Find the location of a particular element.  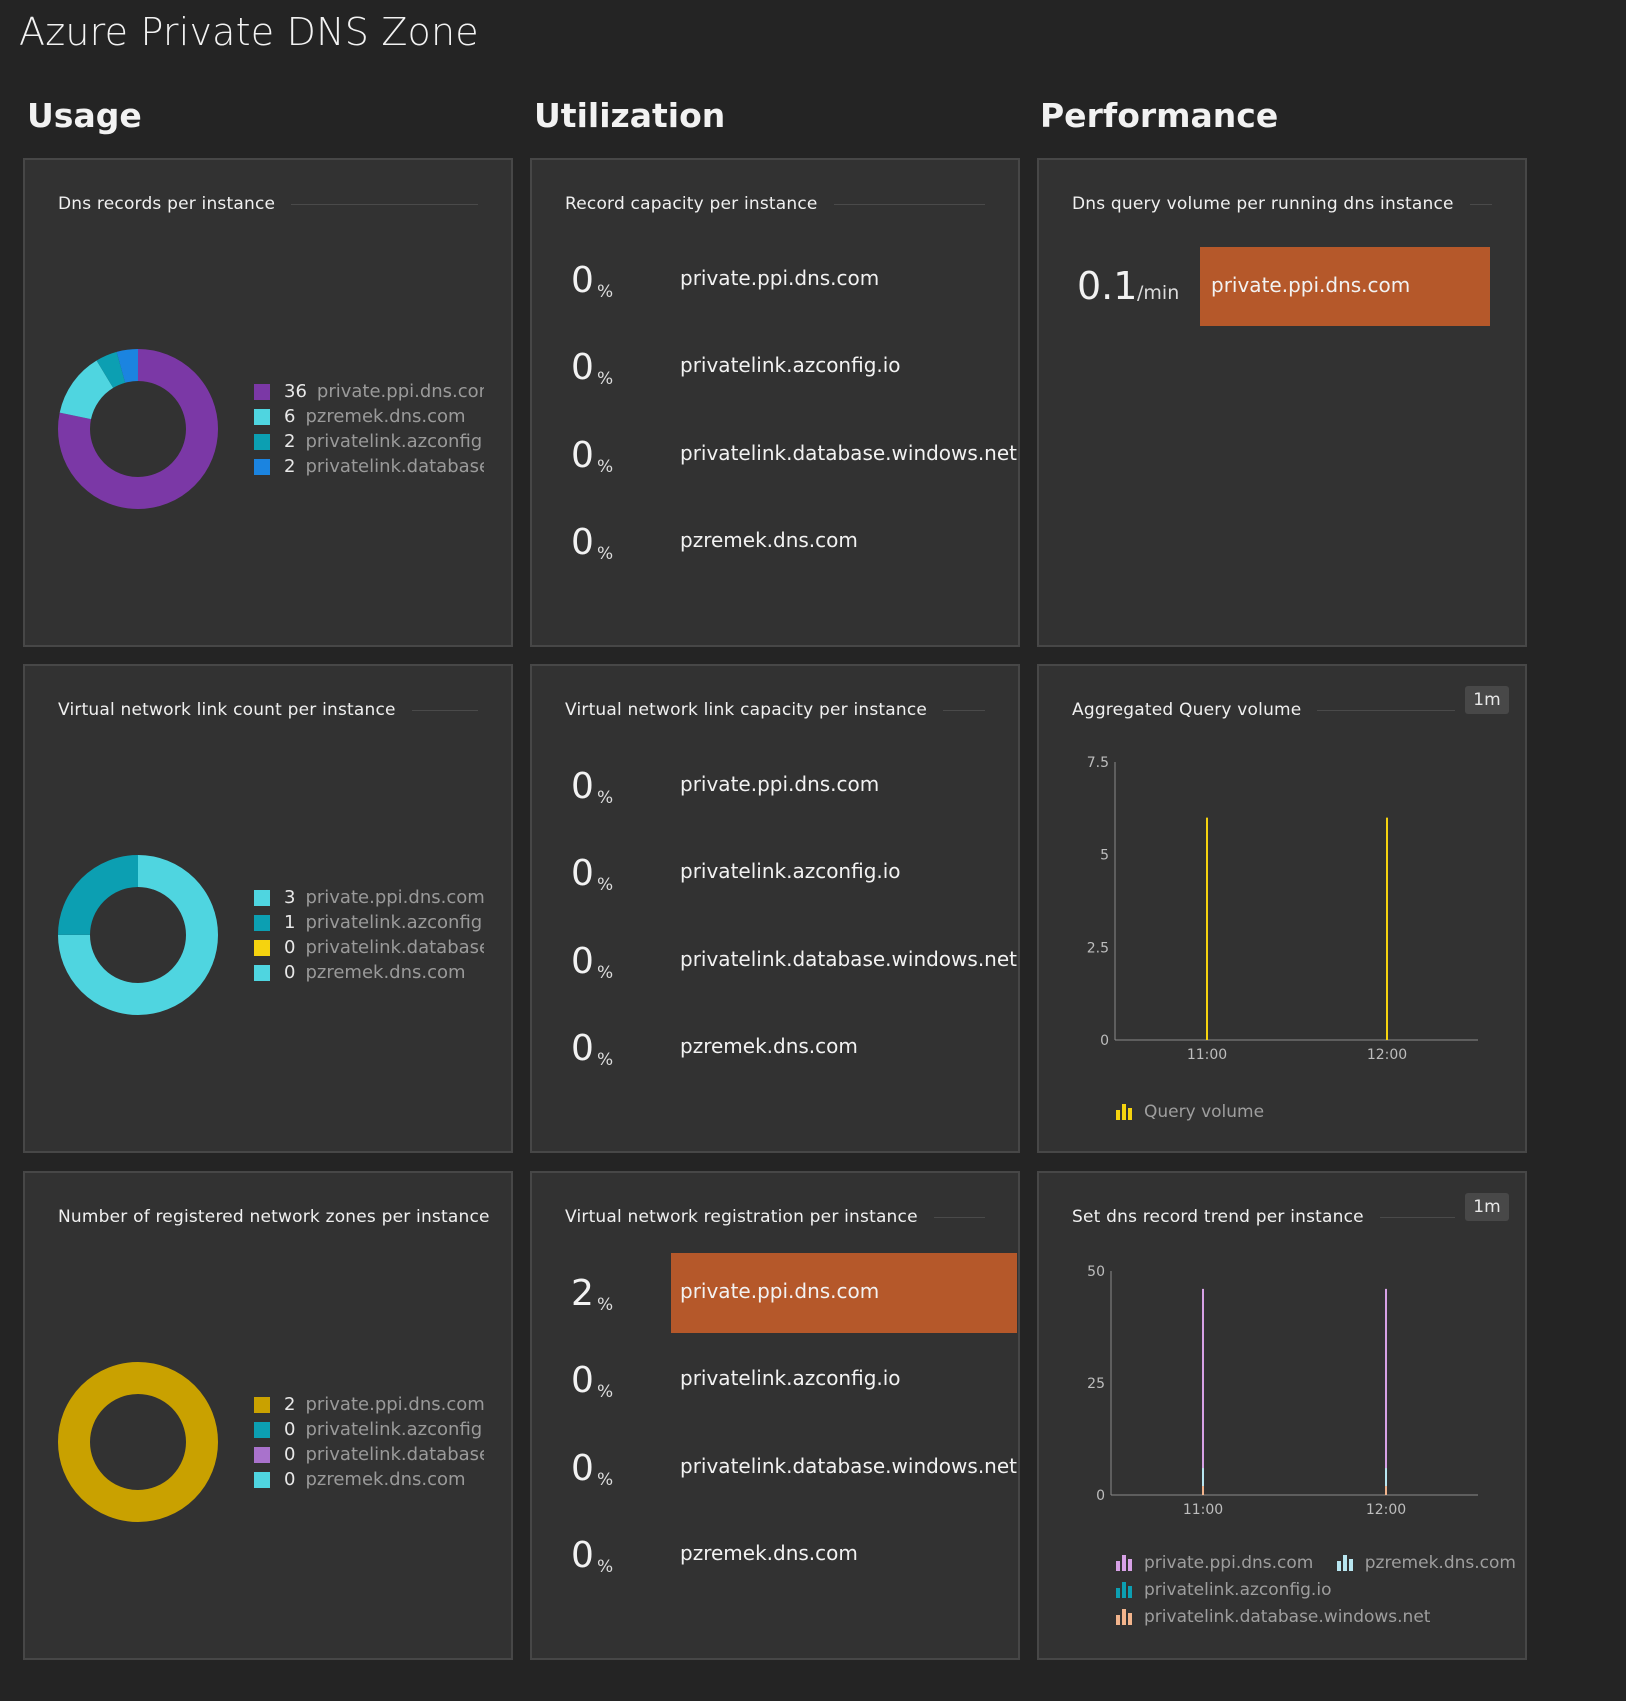

legend-label: private.ppi.dns.com is located at coordinates (394, 1404).